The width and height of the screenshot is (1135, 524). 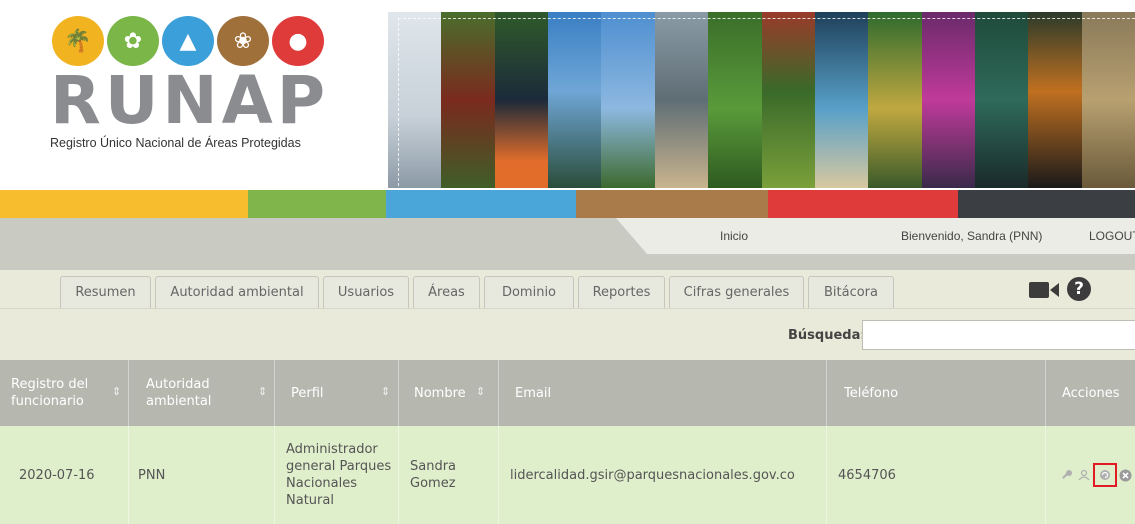 I want to click on tab-autoridad-ambiental: Autoridad ambiental, so click(x=237, y=292).